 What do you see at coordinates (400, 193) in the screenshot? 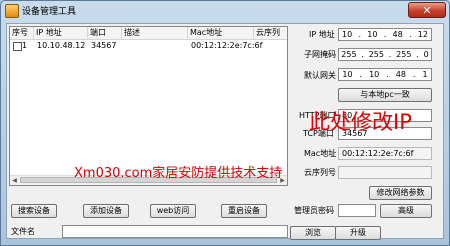
I see `modify-network-button: 修改网络参数` at bounding box center [400, 193].